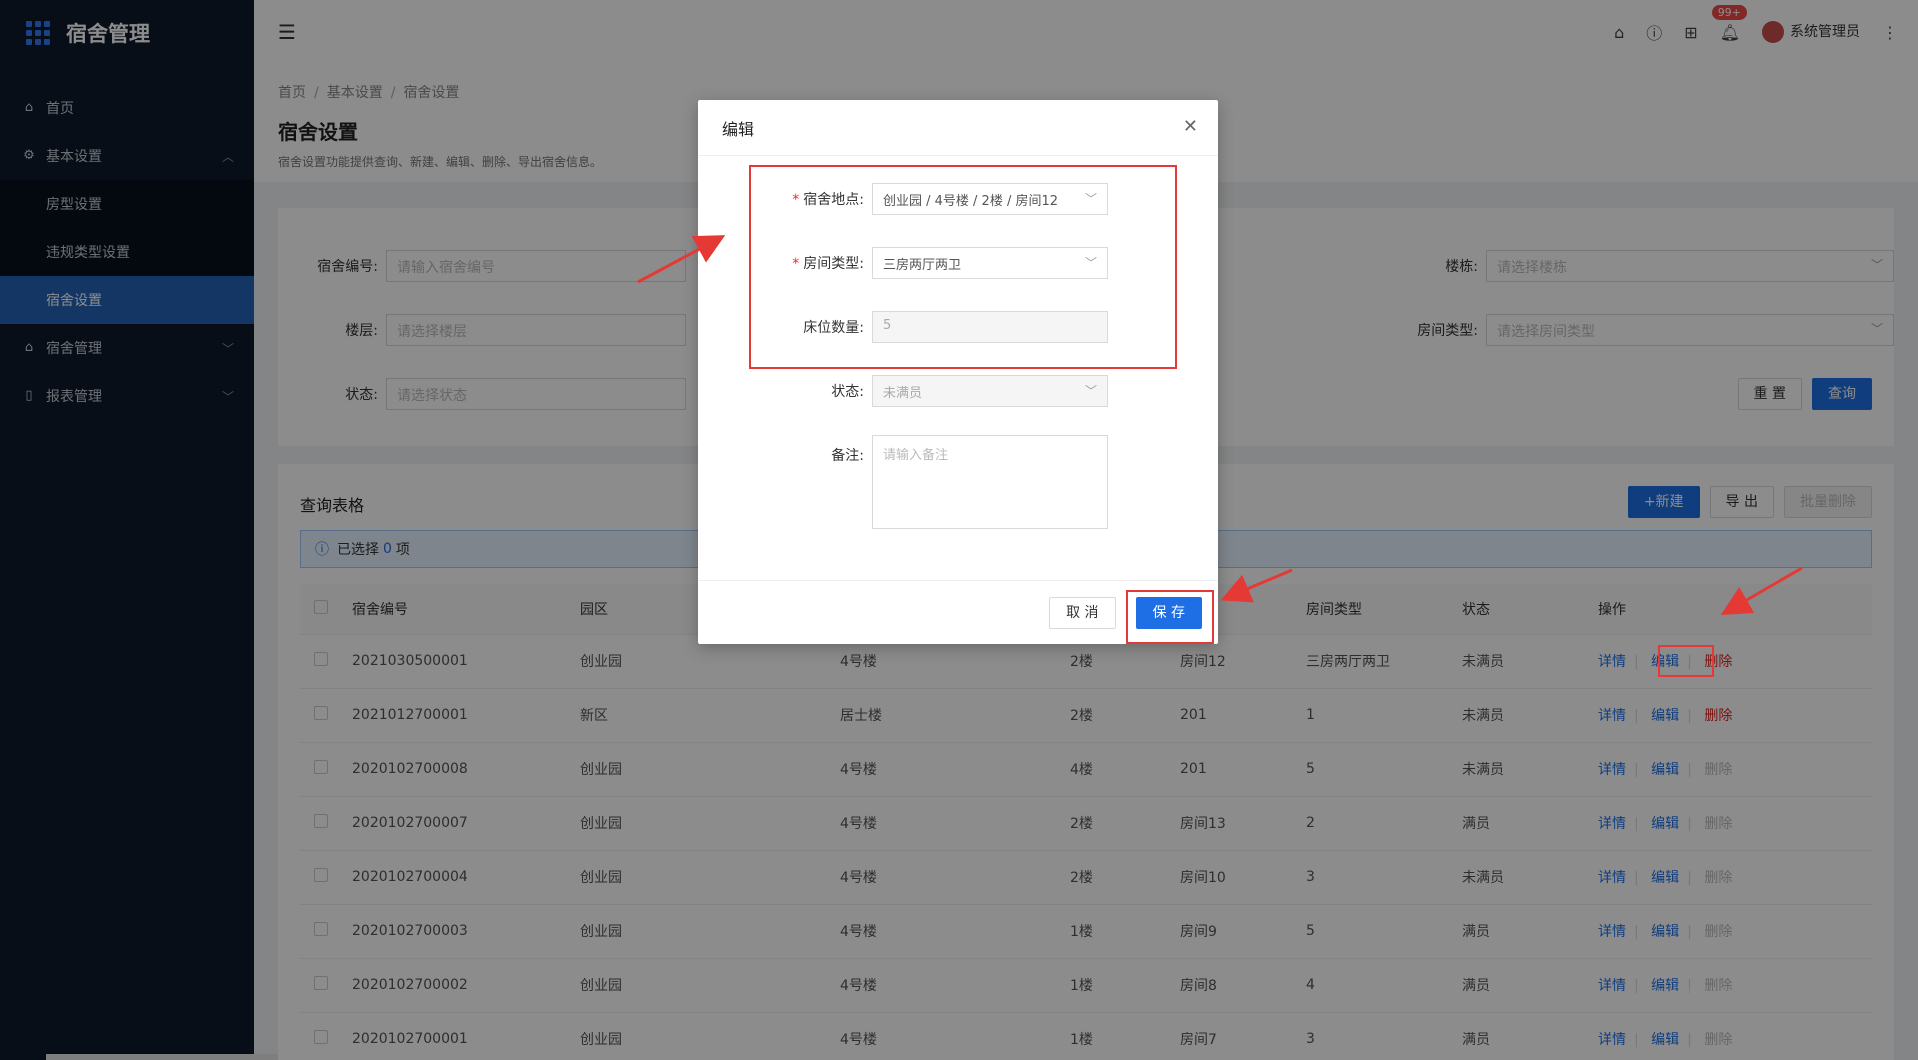  Describe the element at coordinates (1686, 661) in the screenshot. I see `annotation-box-edit` at that location.